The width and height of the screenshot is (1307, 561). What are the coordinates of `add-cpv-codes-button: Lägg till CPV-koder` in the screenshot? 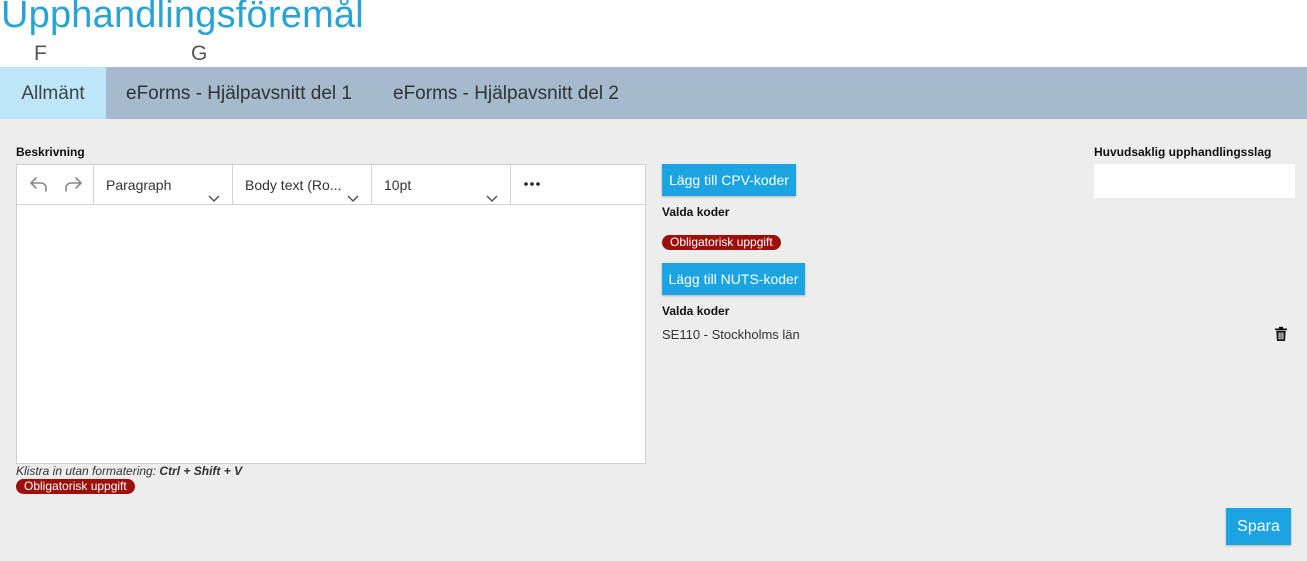 It's located at (729, 180).